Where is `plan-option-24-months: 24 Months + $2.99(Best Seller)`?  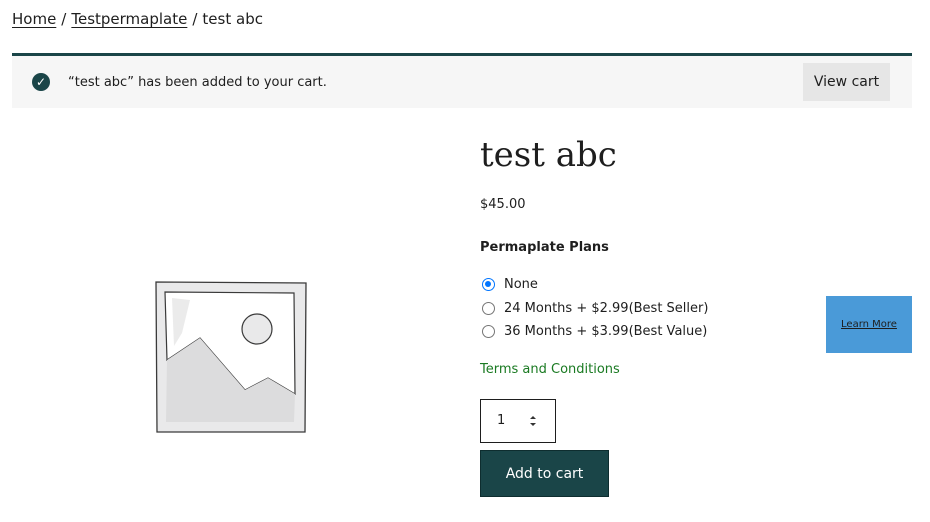 plan-option-24-months: 24 Months + $2.99(Best Seller) is located at coordinates (595, 309).